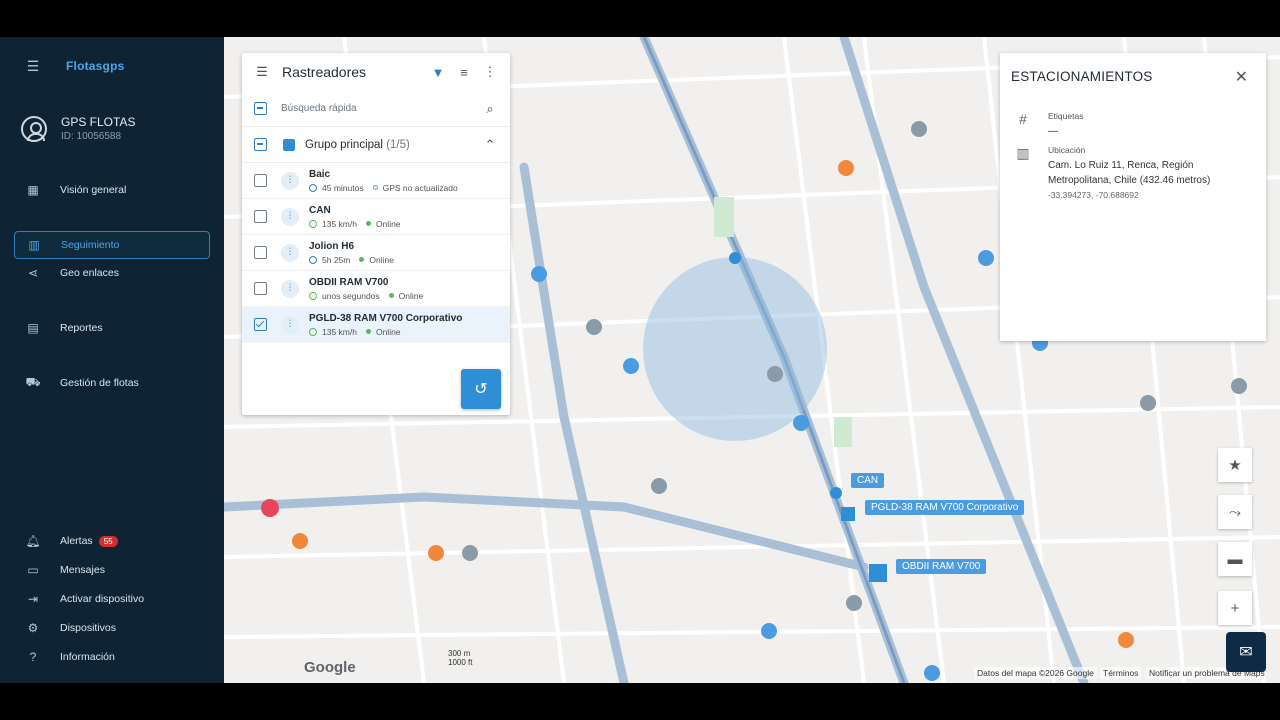 The image size is (1280, 720). Describe the element at coordinates (313, 187) in the screenshot. I see `clock-icon` at that location.